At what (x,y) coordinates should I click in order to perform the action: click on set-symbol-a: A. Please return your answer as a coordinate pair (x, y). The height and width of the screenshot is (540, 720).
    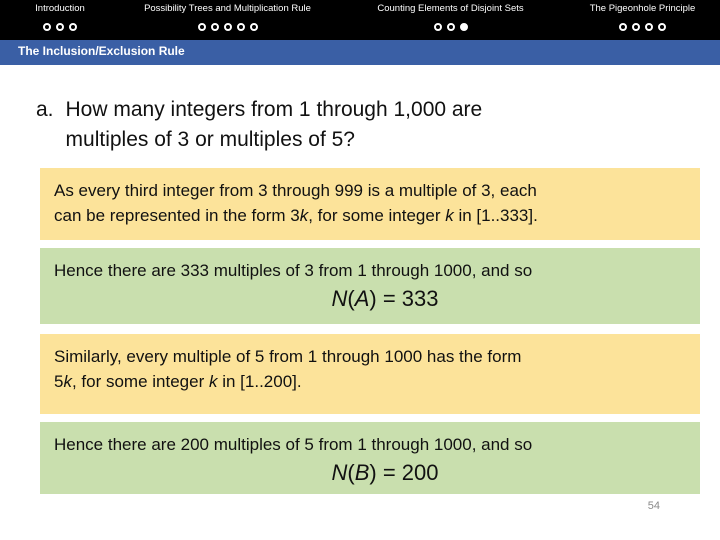
    Looking at the image, I should click on (362, 298).